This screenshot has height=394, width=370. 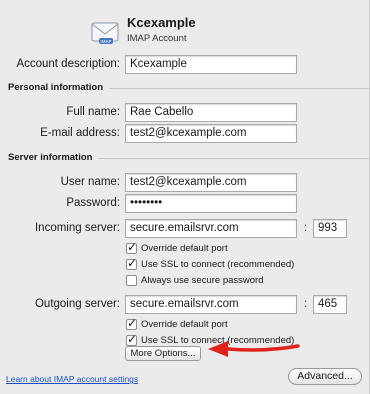 What do you see at coordinates (157, 38) in the screenshot?
I see `account-type-label: IMAP Account` at bounding box center [157, 38].